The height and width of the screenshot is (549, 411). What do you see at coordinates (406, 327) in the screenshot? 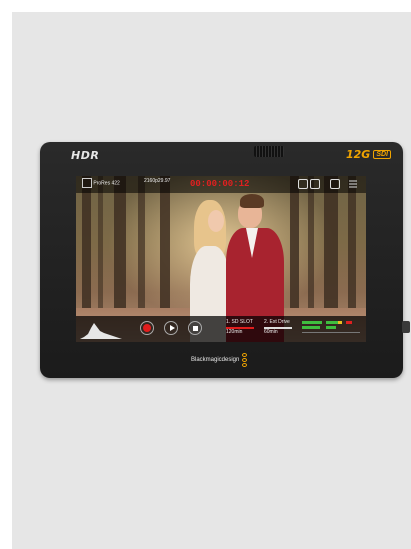
I see `side-port` at bounding box center [406, 327].